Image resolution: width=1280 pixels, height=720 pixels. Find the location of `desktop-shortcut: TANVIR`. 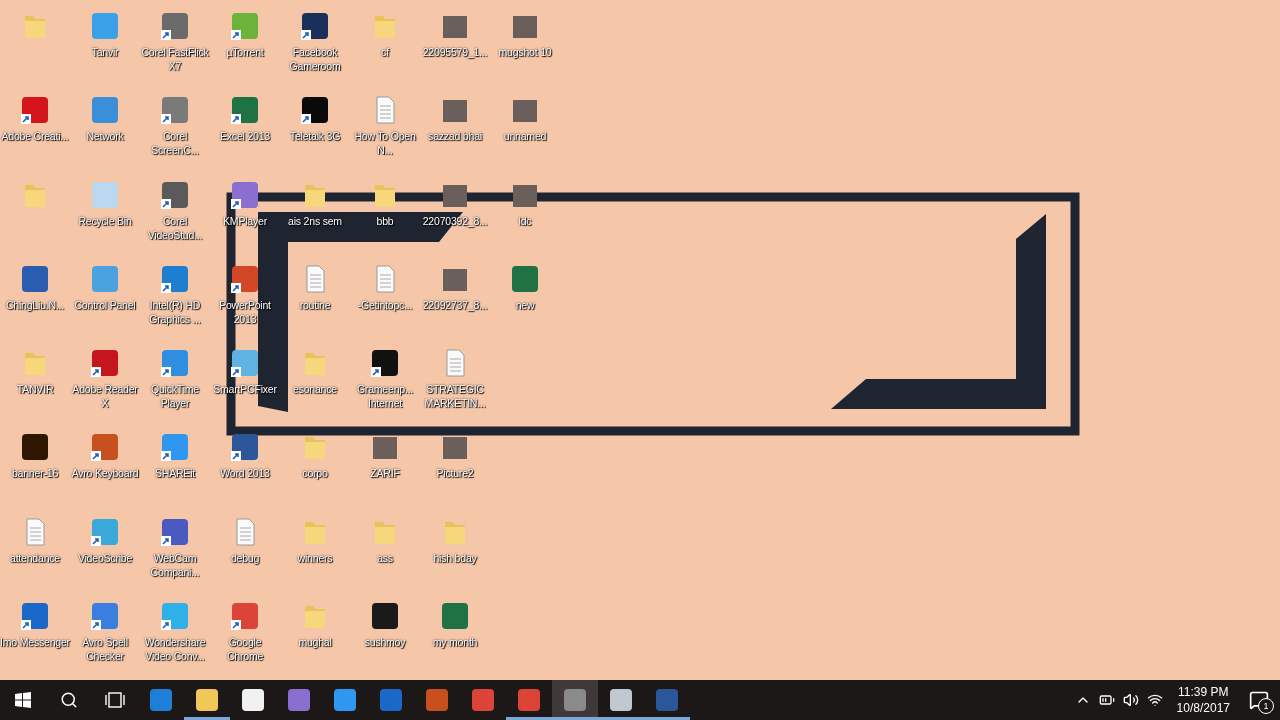

desktop-shortcut: TANVIR is located at coordinates (35, 384).